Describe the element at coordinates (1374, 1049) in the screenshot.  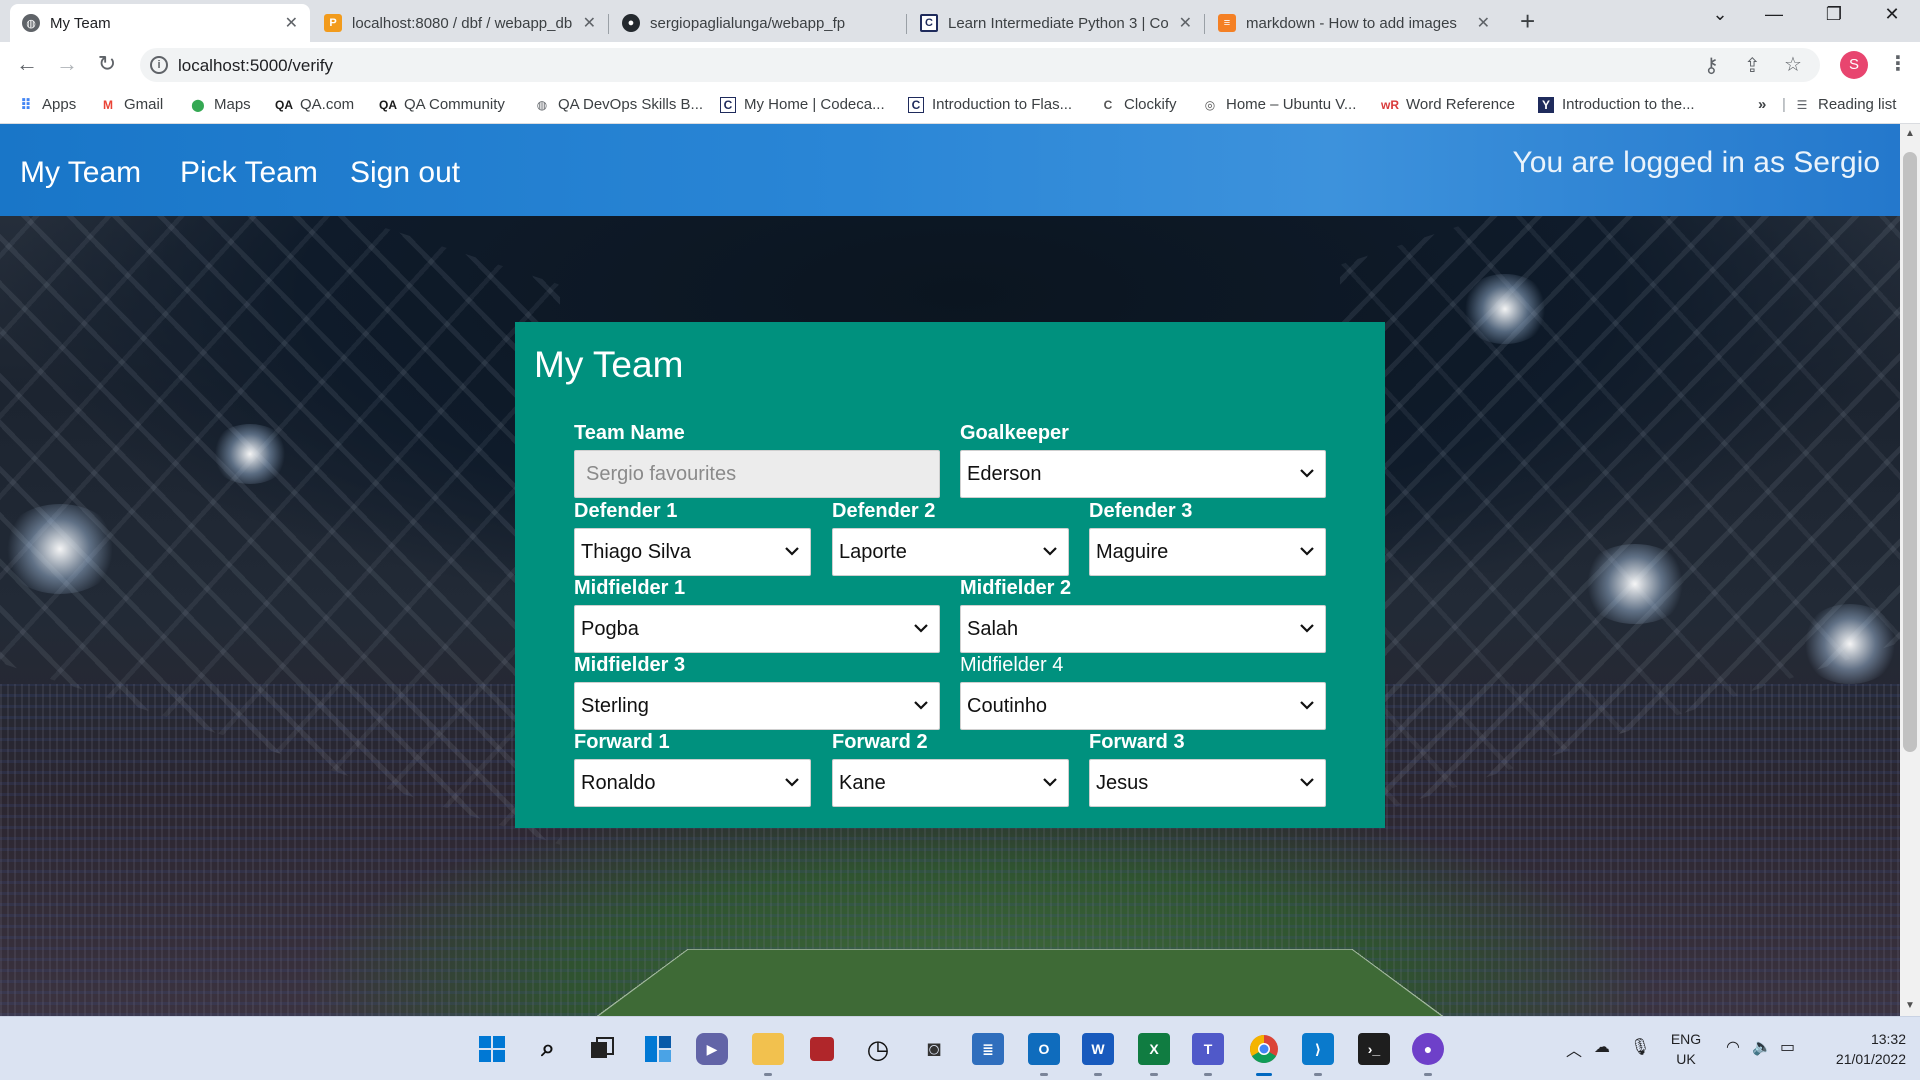
I see `terminal-icon: ›_` at that location.